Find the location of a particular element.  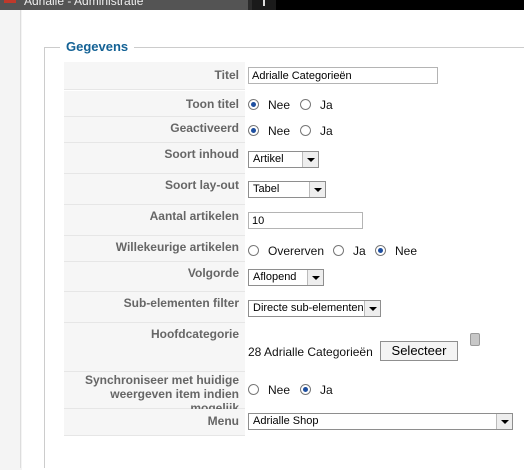

divider is located at coordinates (20, 239).